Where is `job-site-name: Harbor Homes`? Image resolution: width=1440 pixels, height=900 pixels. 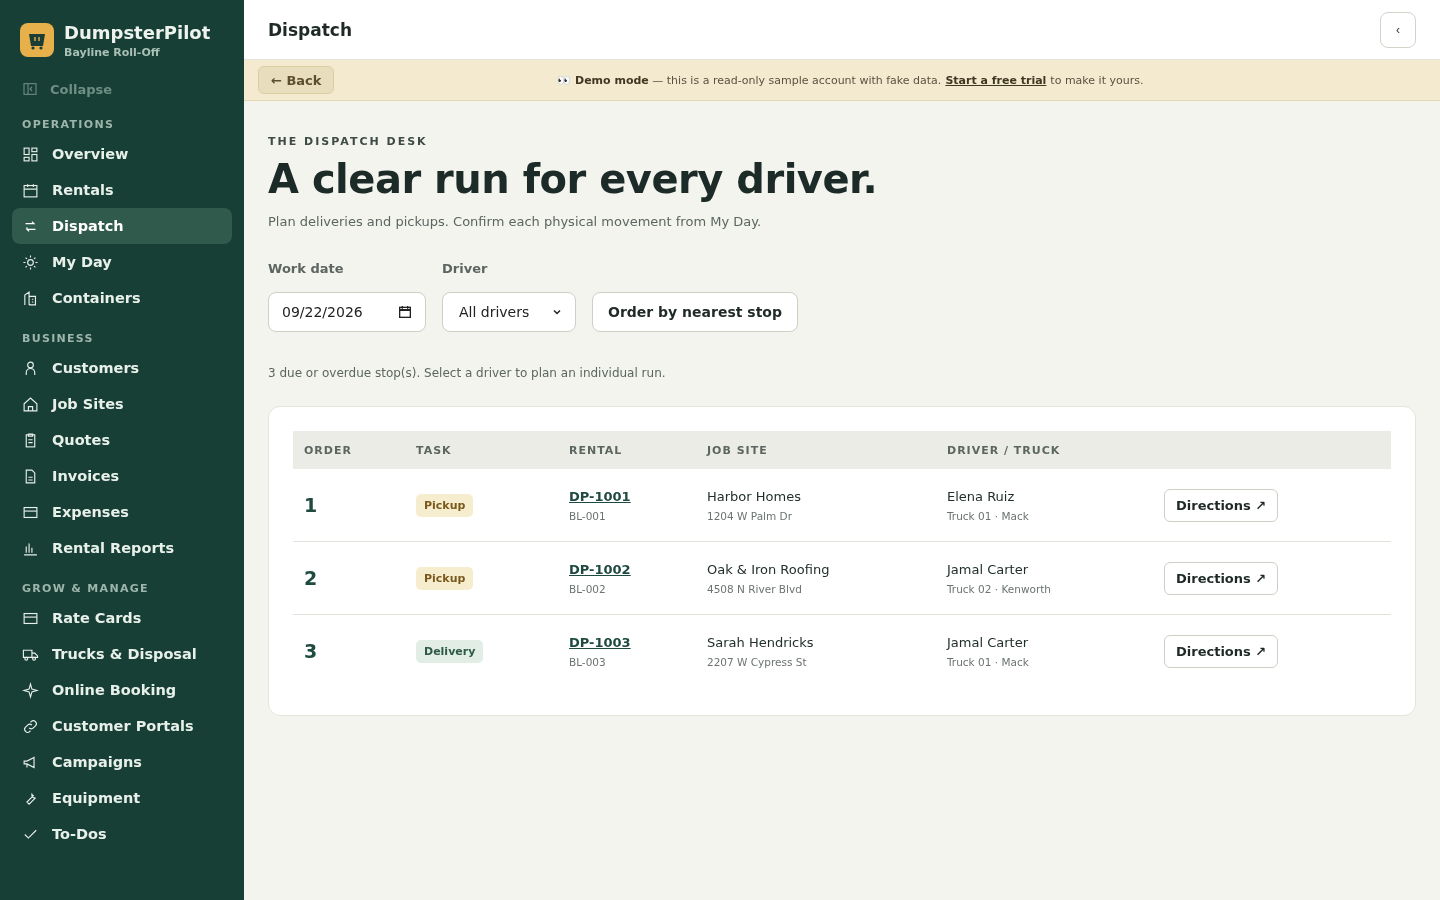
job-site-name: Harbor Homes is located at coordinates (754, 496).